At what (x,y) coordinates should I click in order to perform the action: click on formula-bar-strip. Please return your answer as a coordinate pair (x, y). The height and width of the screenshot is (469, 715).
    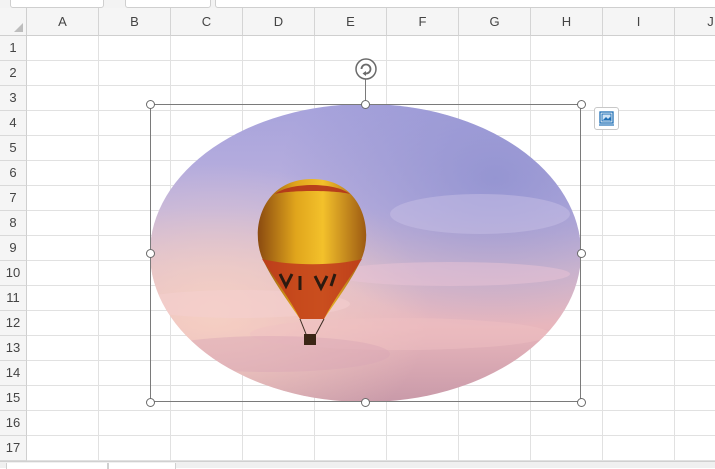
    Looking at the image, I should click on (357, 4).